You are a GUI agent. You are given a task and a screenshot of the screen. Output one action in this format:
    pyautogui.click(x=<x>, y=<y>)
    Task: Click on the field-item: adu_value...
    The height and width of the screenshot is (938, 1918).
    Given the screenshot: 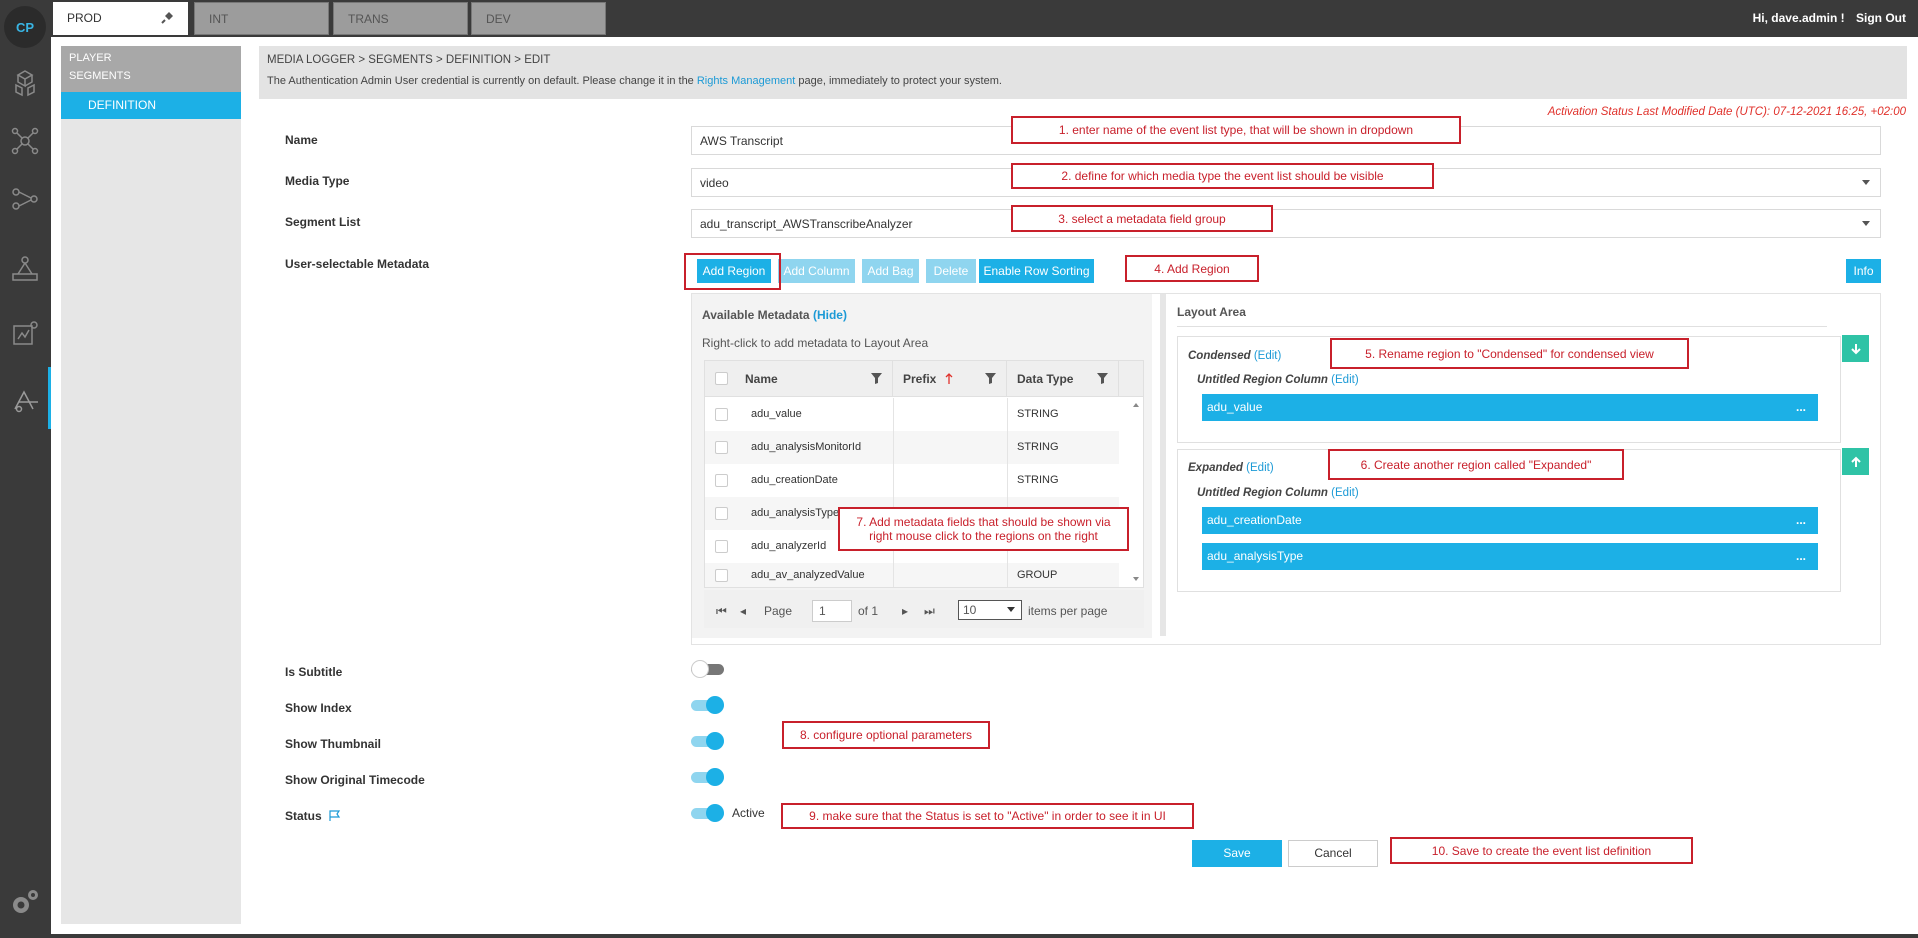 What is the action you would take?
    pyautogui.click(x=1510, y=407)
    